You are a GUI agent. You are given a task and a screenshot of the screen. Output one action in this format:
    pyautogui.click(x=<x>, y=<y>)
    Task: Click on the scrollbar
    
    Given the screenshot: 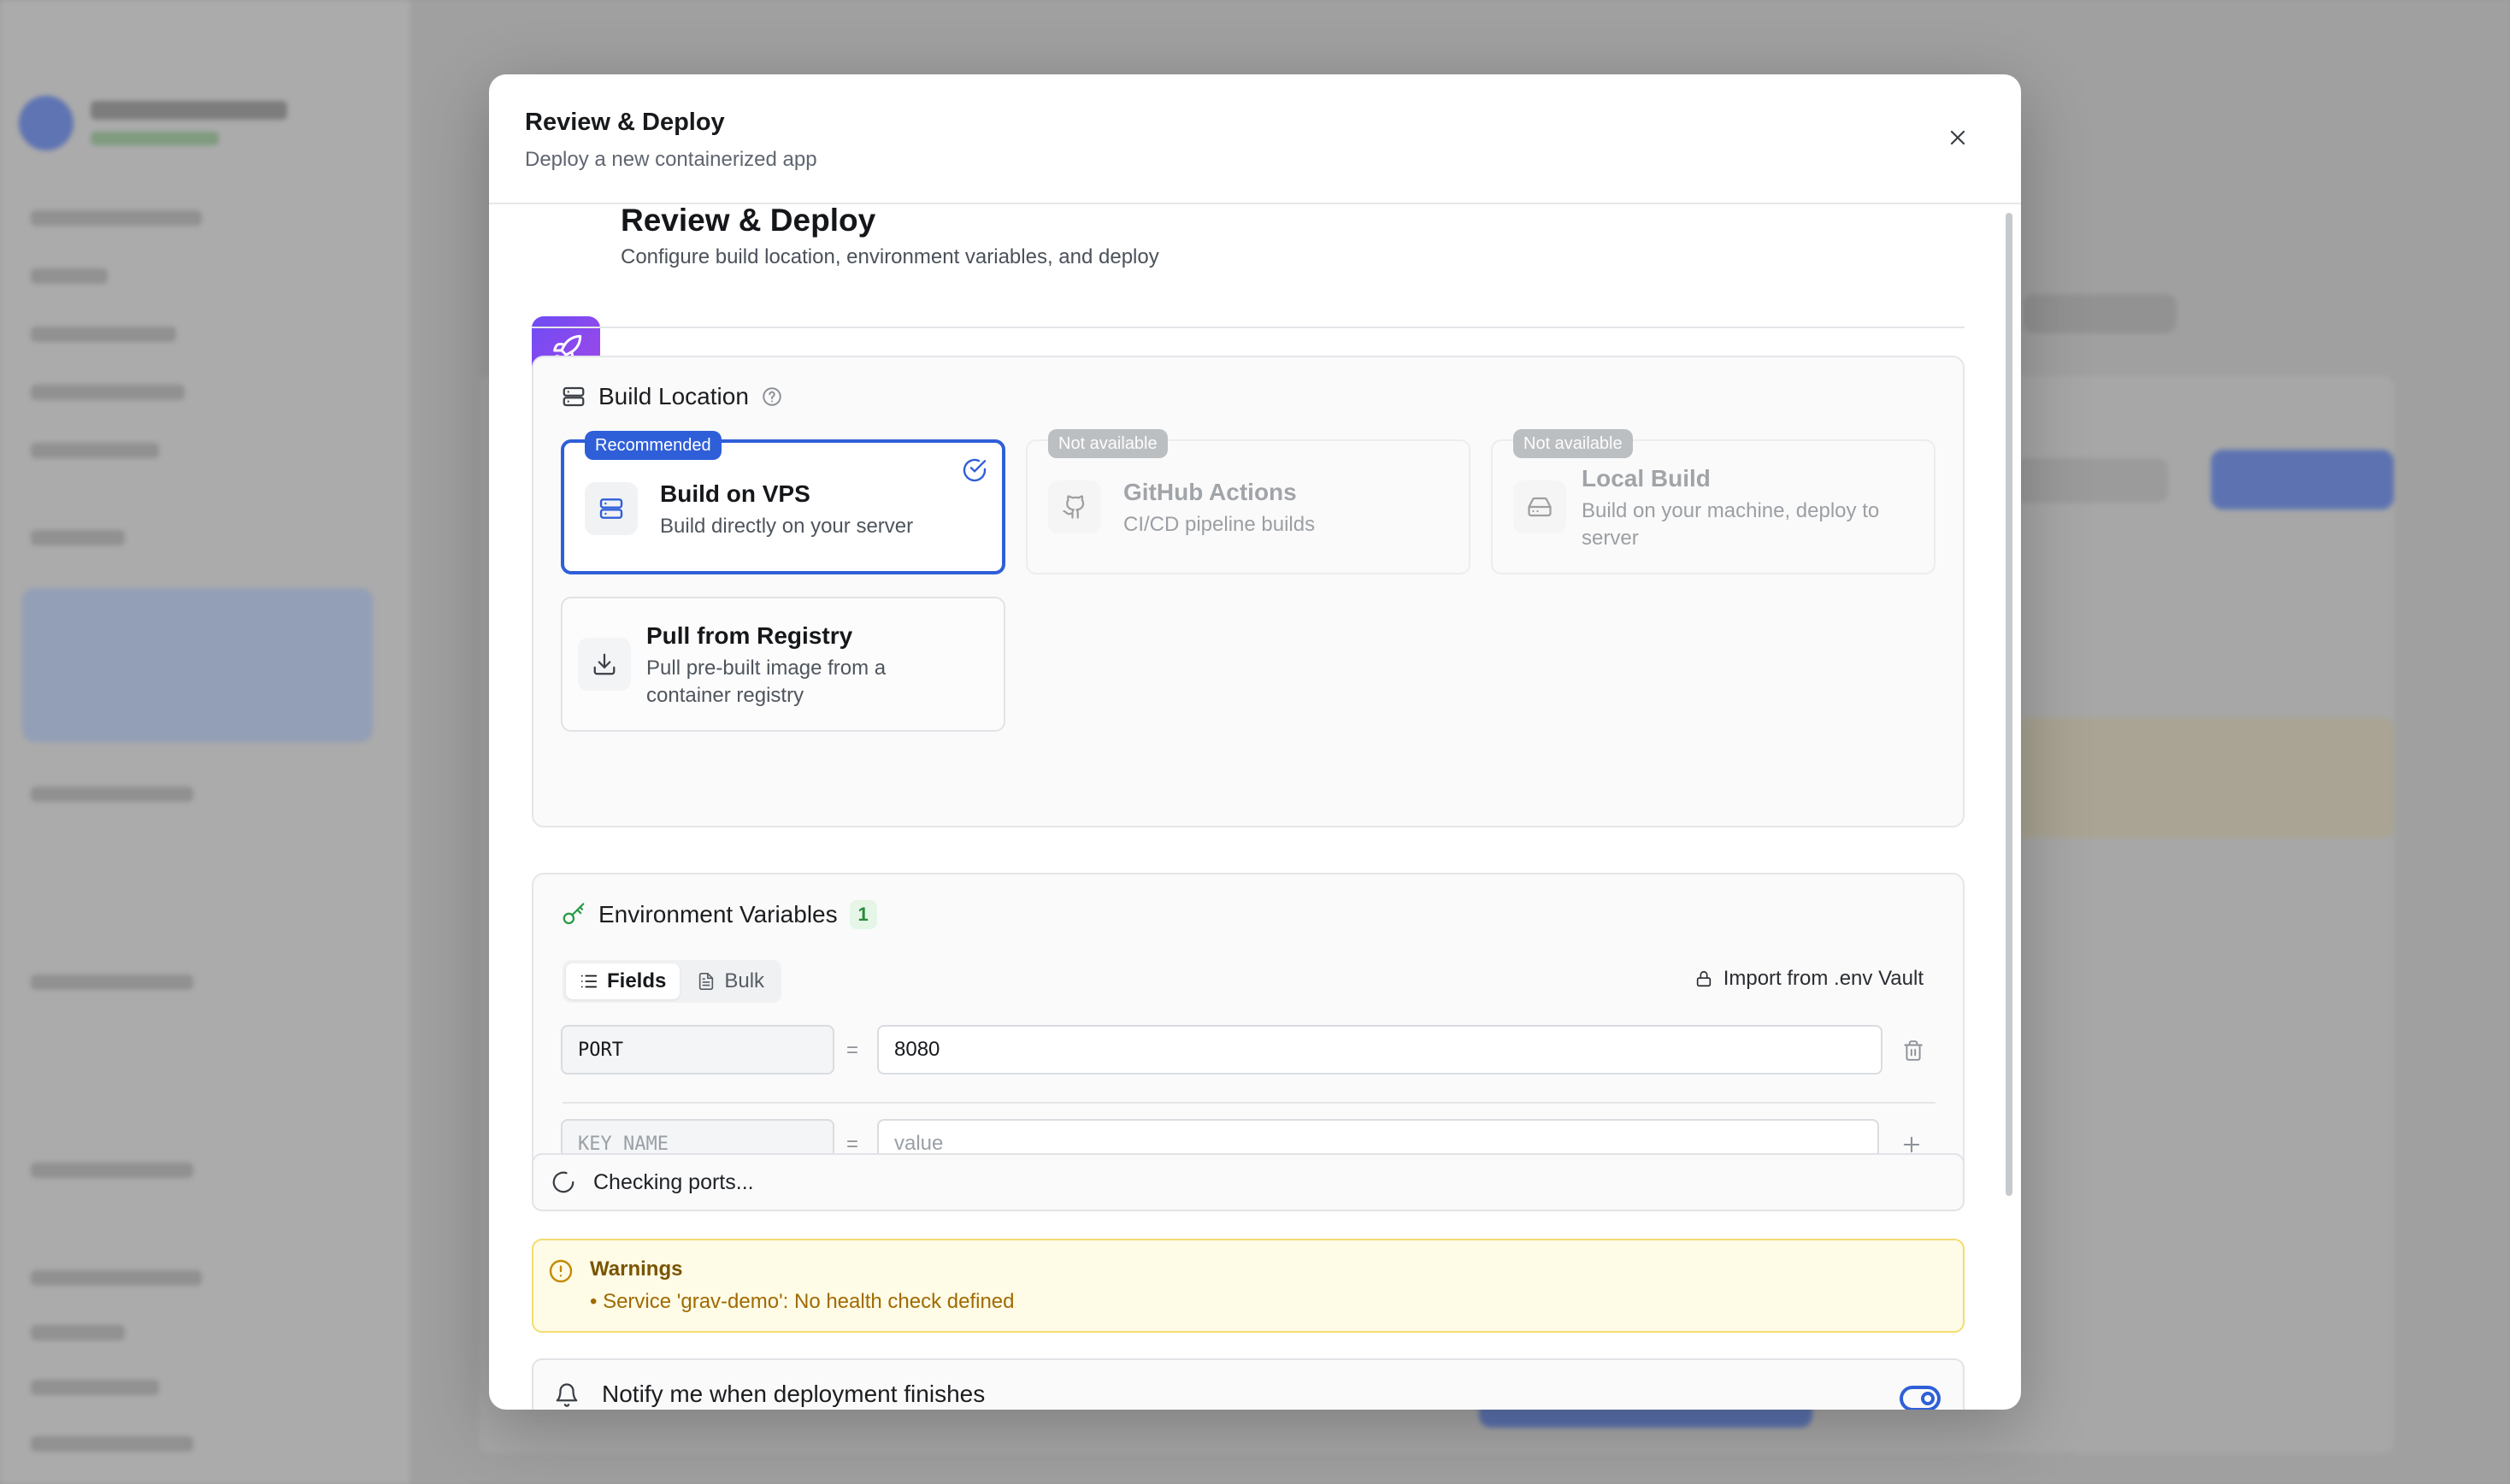 What is the action you would take?
    pyautogui.click(x=2009, y=704)
    